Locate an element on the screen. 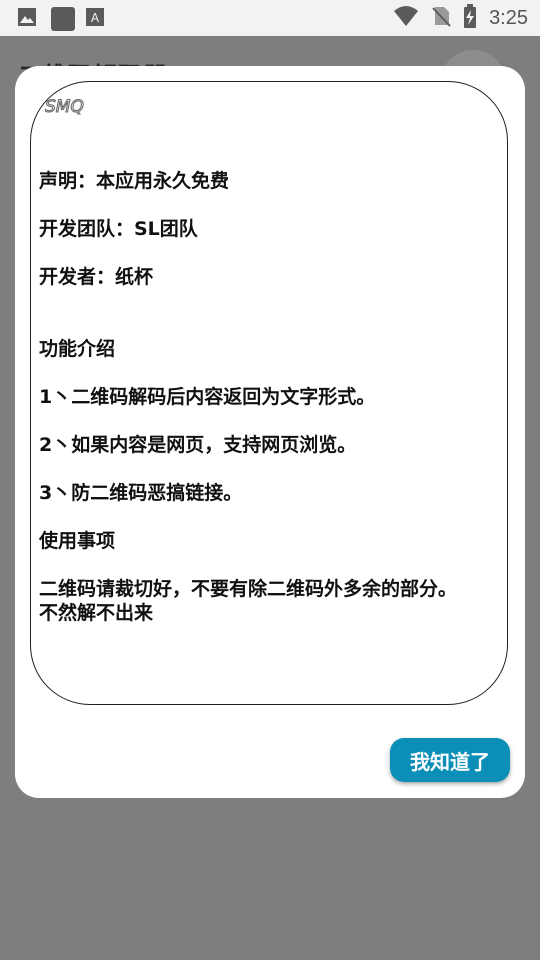  gallery-icon is located at coordinates (27, 17).